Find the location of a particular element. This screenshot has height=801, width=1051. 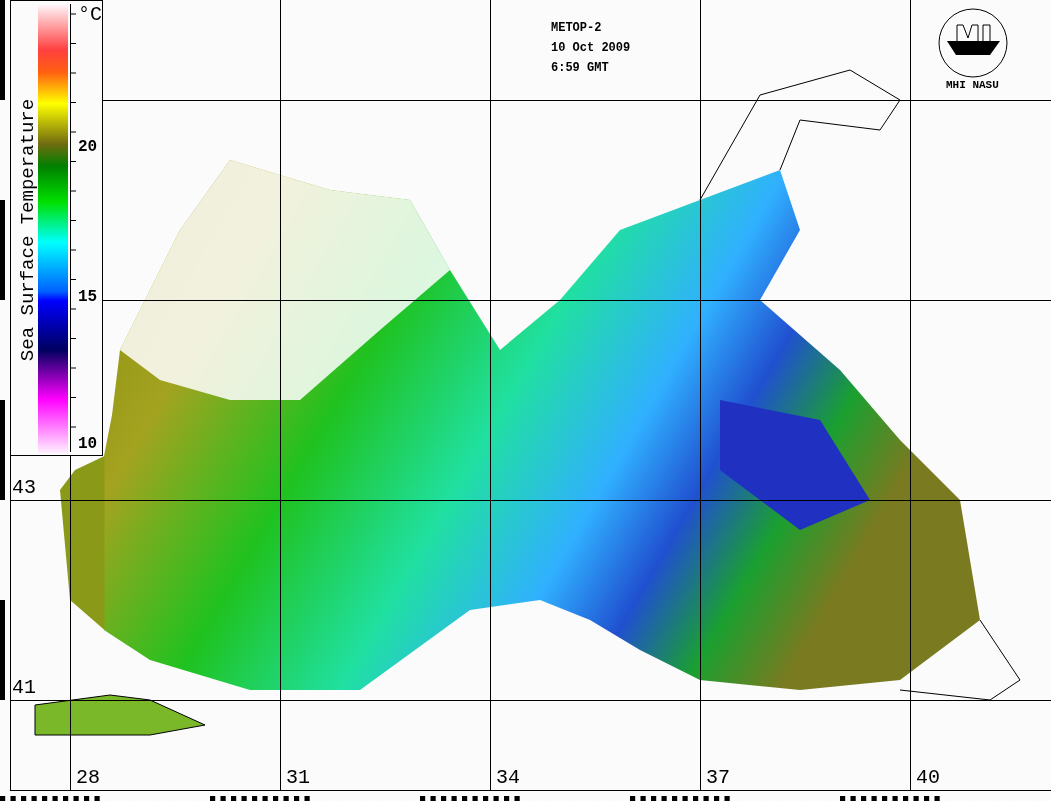

longitude-label: 28 is located at coordinates (88, 777).